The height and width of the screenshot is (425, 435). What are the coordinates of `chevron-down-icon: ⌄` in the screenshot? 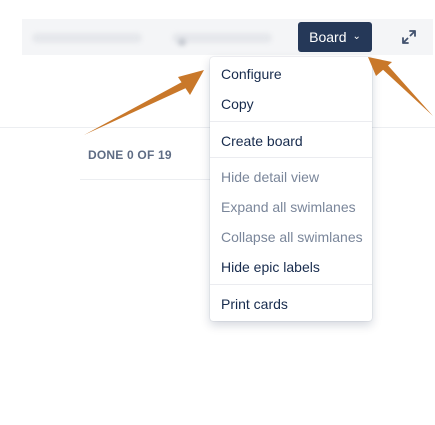 It's located at (356, 36).